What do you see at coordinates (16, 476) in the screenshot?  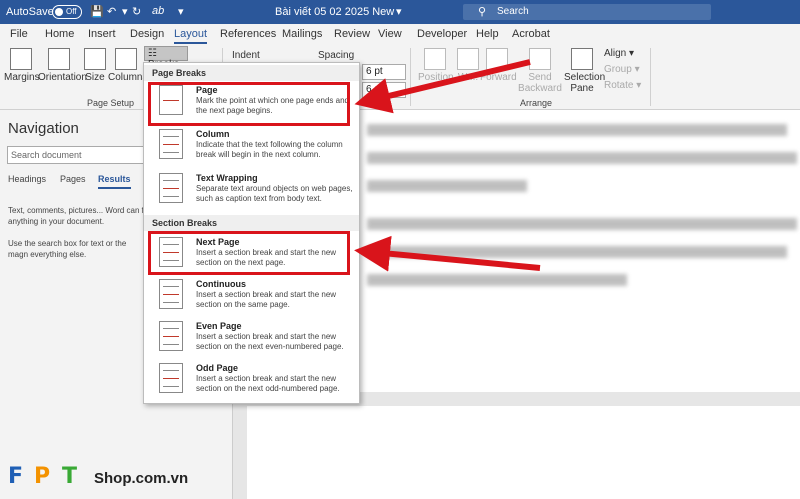 I see `logo-letter-f: F` at bounding box center [16, 476].